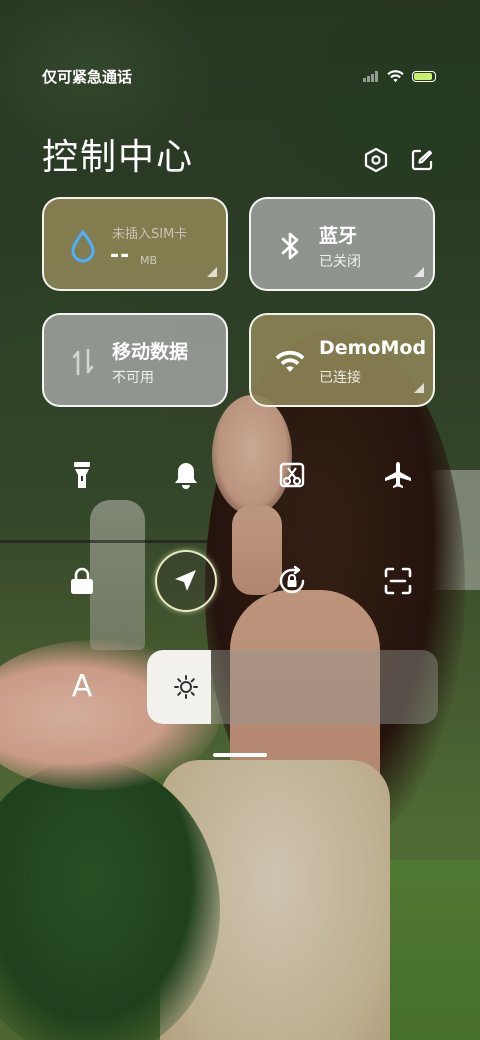  I want to click on airplane-icon, so click(398, 475).